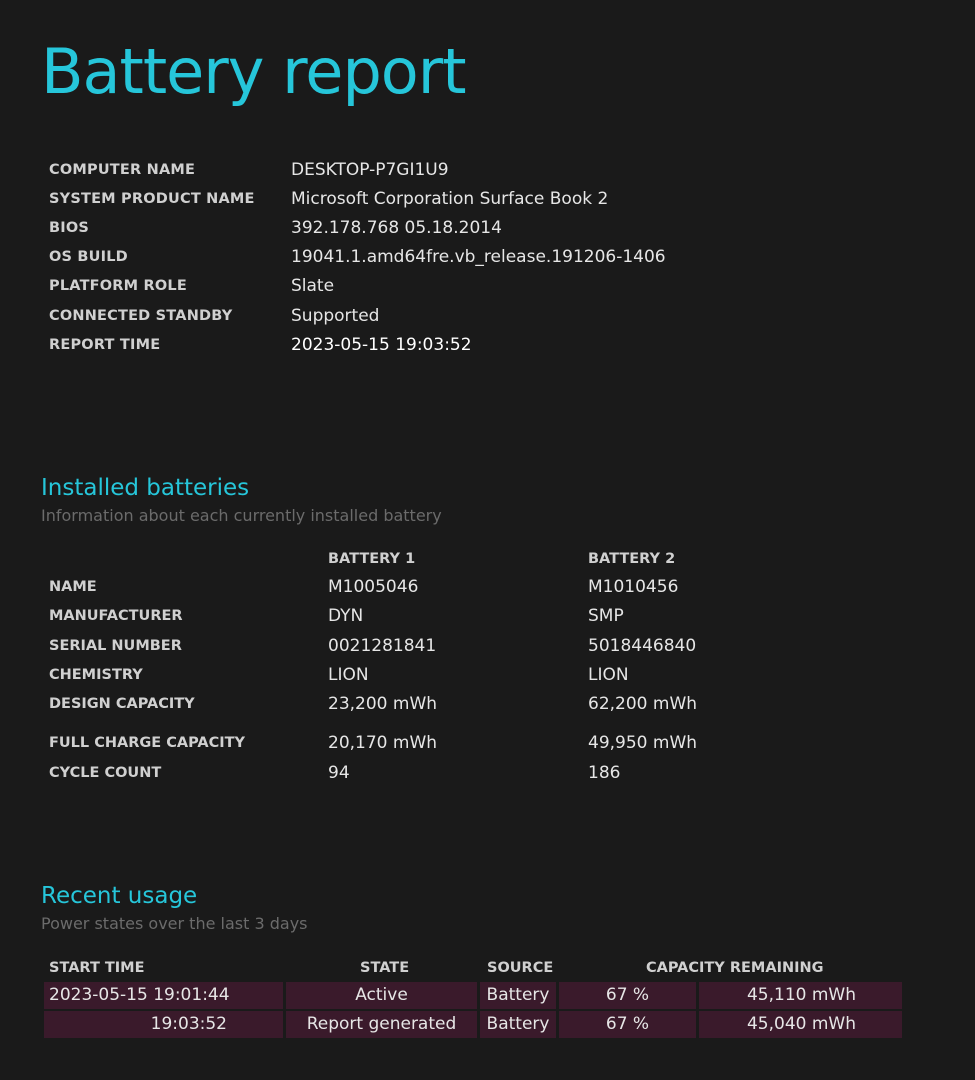 This screenshot has width=975, height=1080. Describe the element at coordinates (96, 675) in the screenshot. I see `battery-row-label: CHEMISTRY` at that location.